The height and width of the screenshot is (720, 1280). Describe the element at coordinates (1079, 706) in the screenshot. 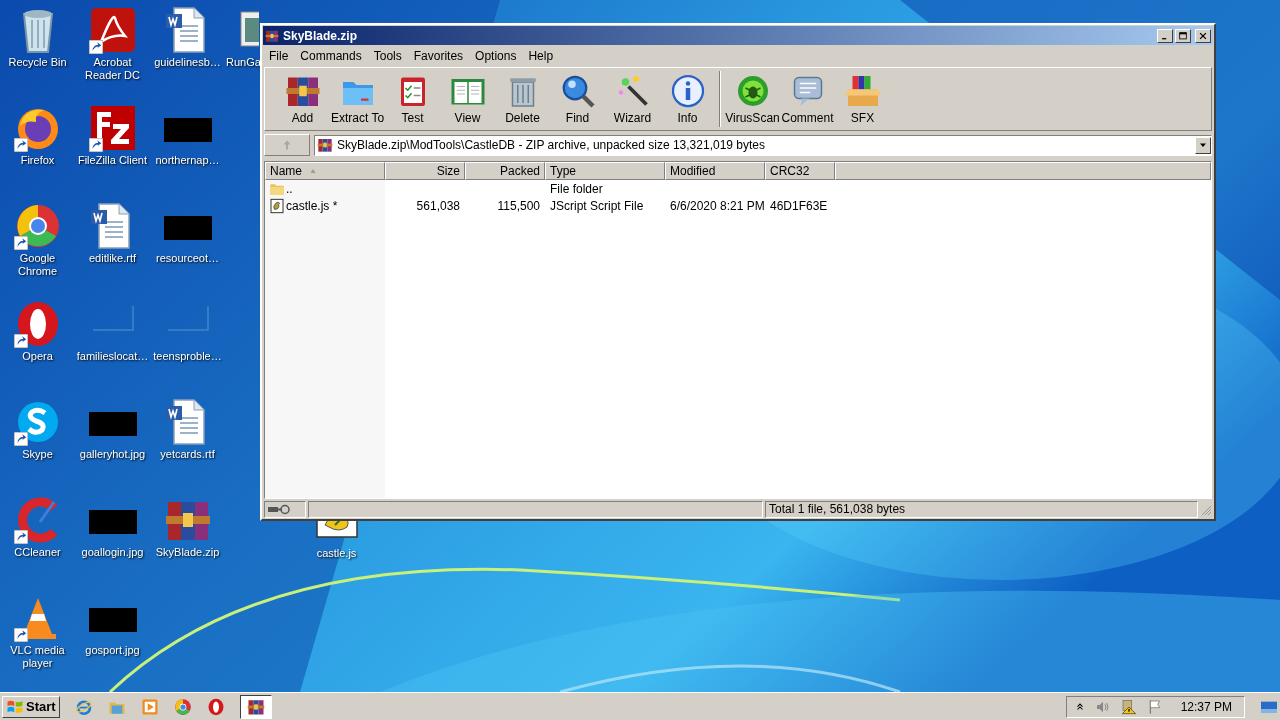

I see `chevron-up-icon` at that location.